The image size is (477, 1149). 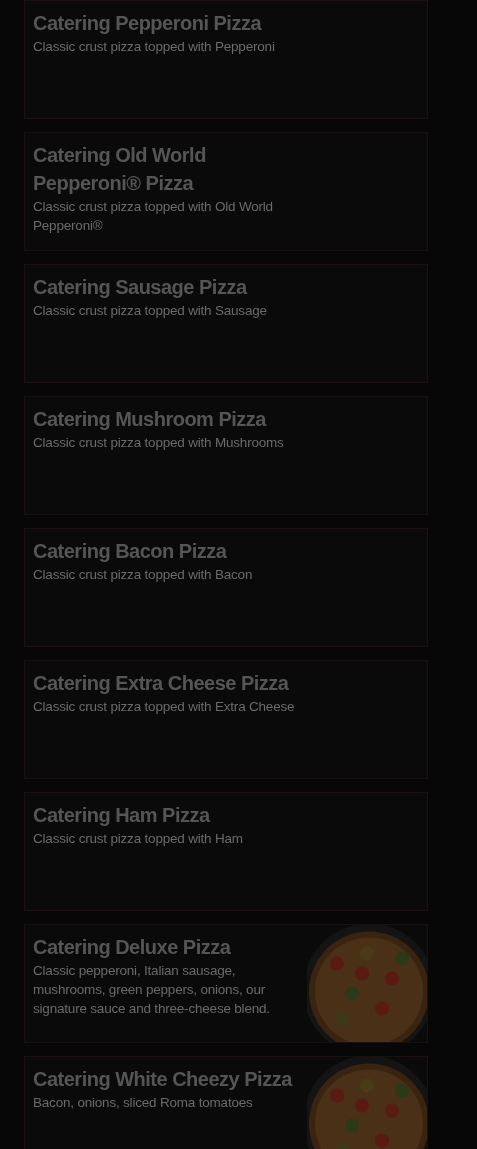 I want to click on item-title: Catering Extra Cheese Pizza, so click(x=161, y=683).